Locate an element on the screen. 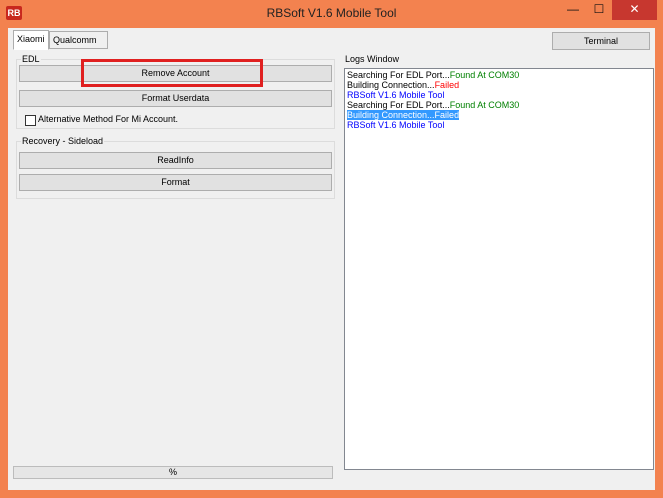 The image size is (663, 498). format-userdata-button: Format Userdata is located at coordinates (175, 98).